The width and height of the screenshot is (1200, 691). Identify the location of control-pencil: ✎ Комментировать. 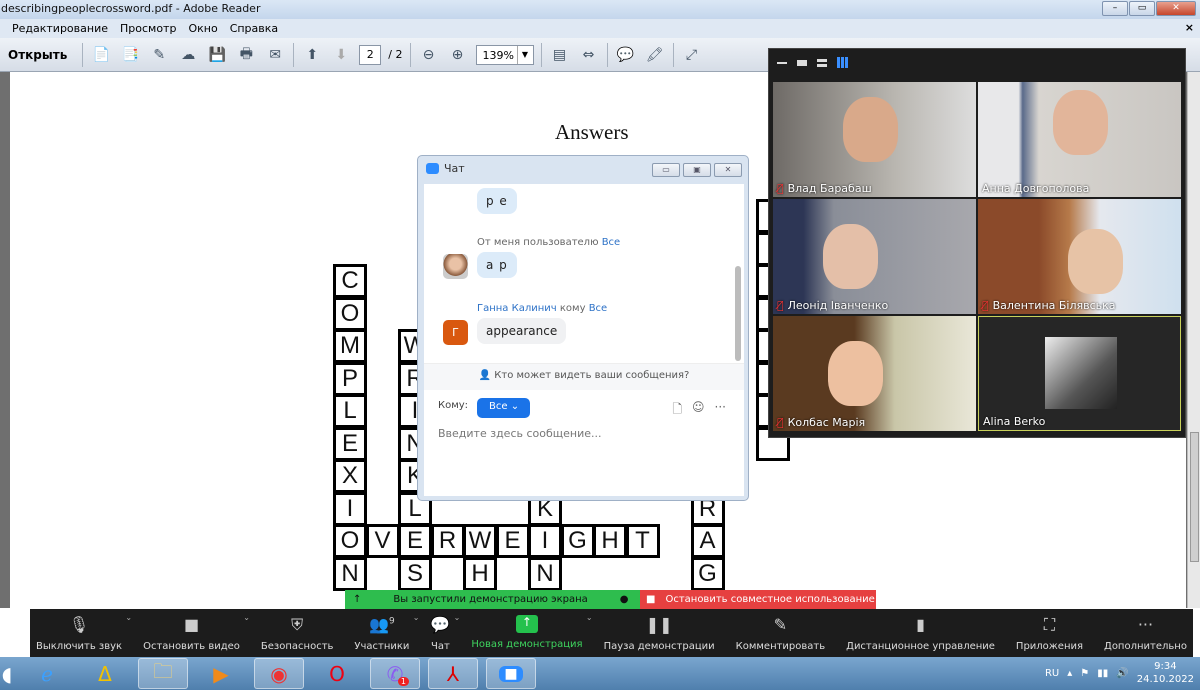
(781, 633).